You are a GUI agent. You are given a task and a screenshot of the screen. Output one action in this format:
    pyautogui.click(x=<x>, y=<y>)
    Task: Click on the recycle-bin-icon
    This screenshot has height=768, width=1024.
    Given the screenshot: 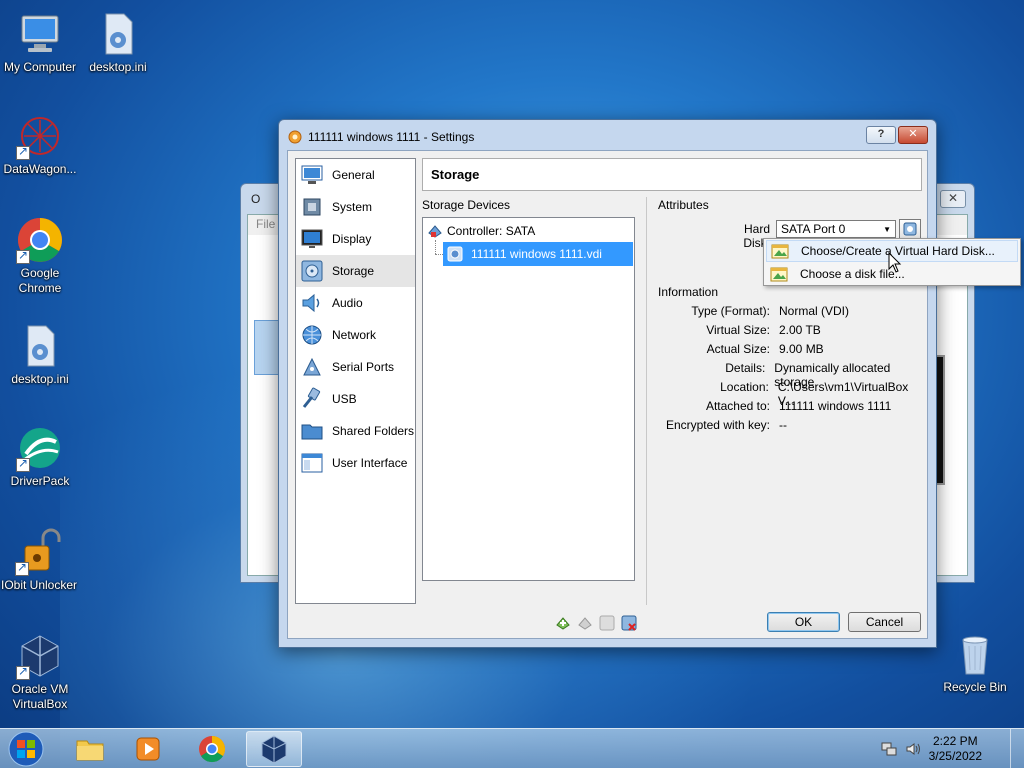 What is the action you would take?
    pyautogui.click(x=975, y=654)
    